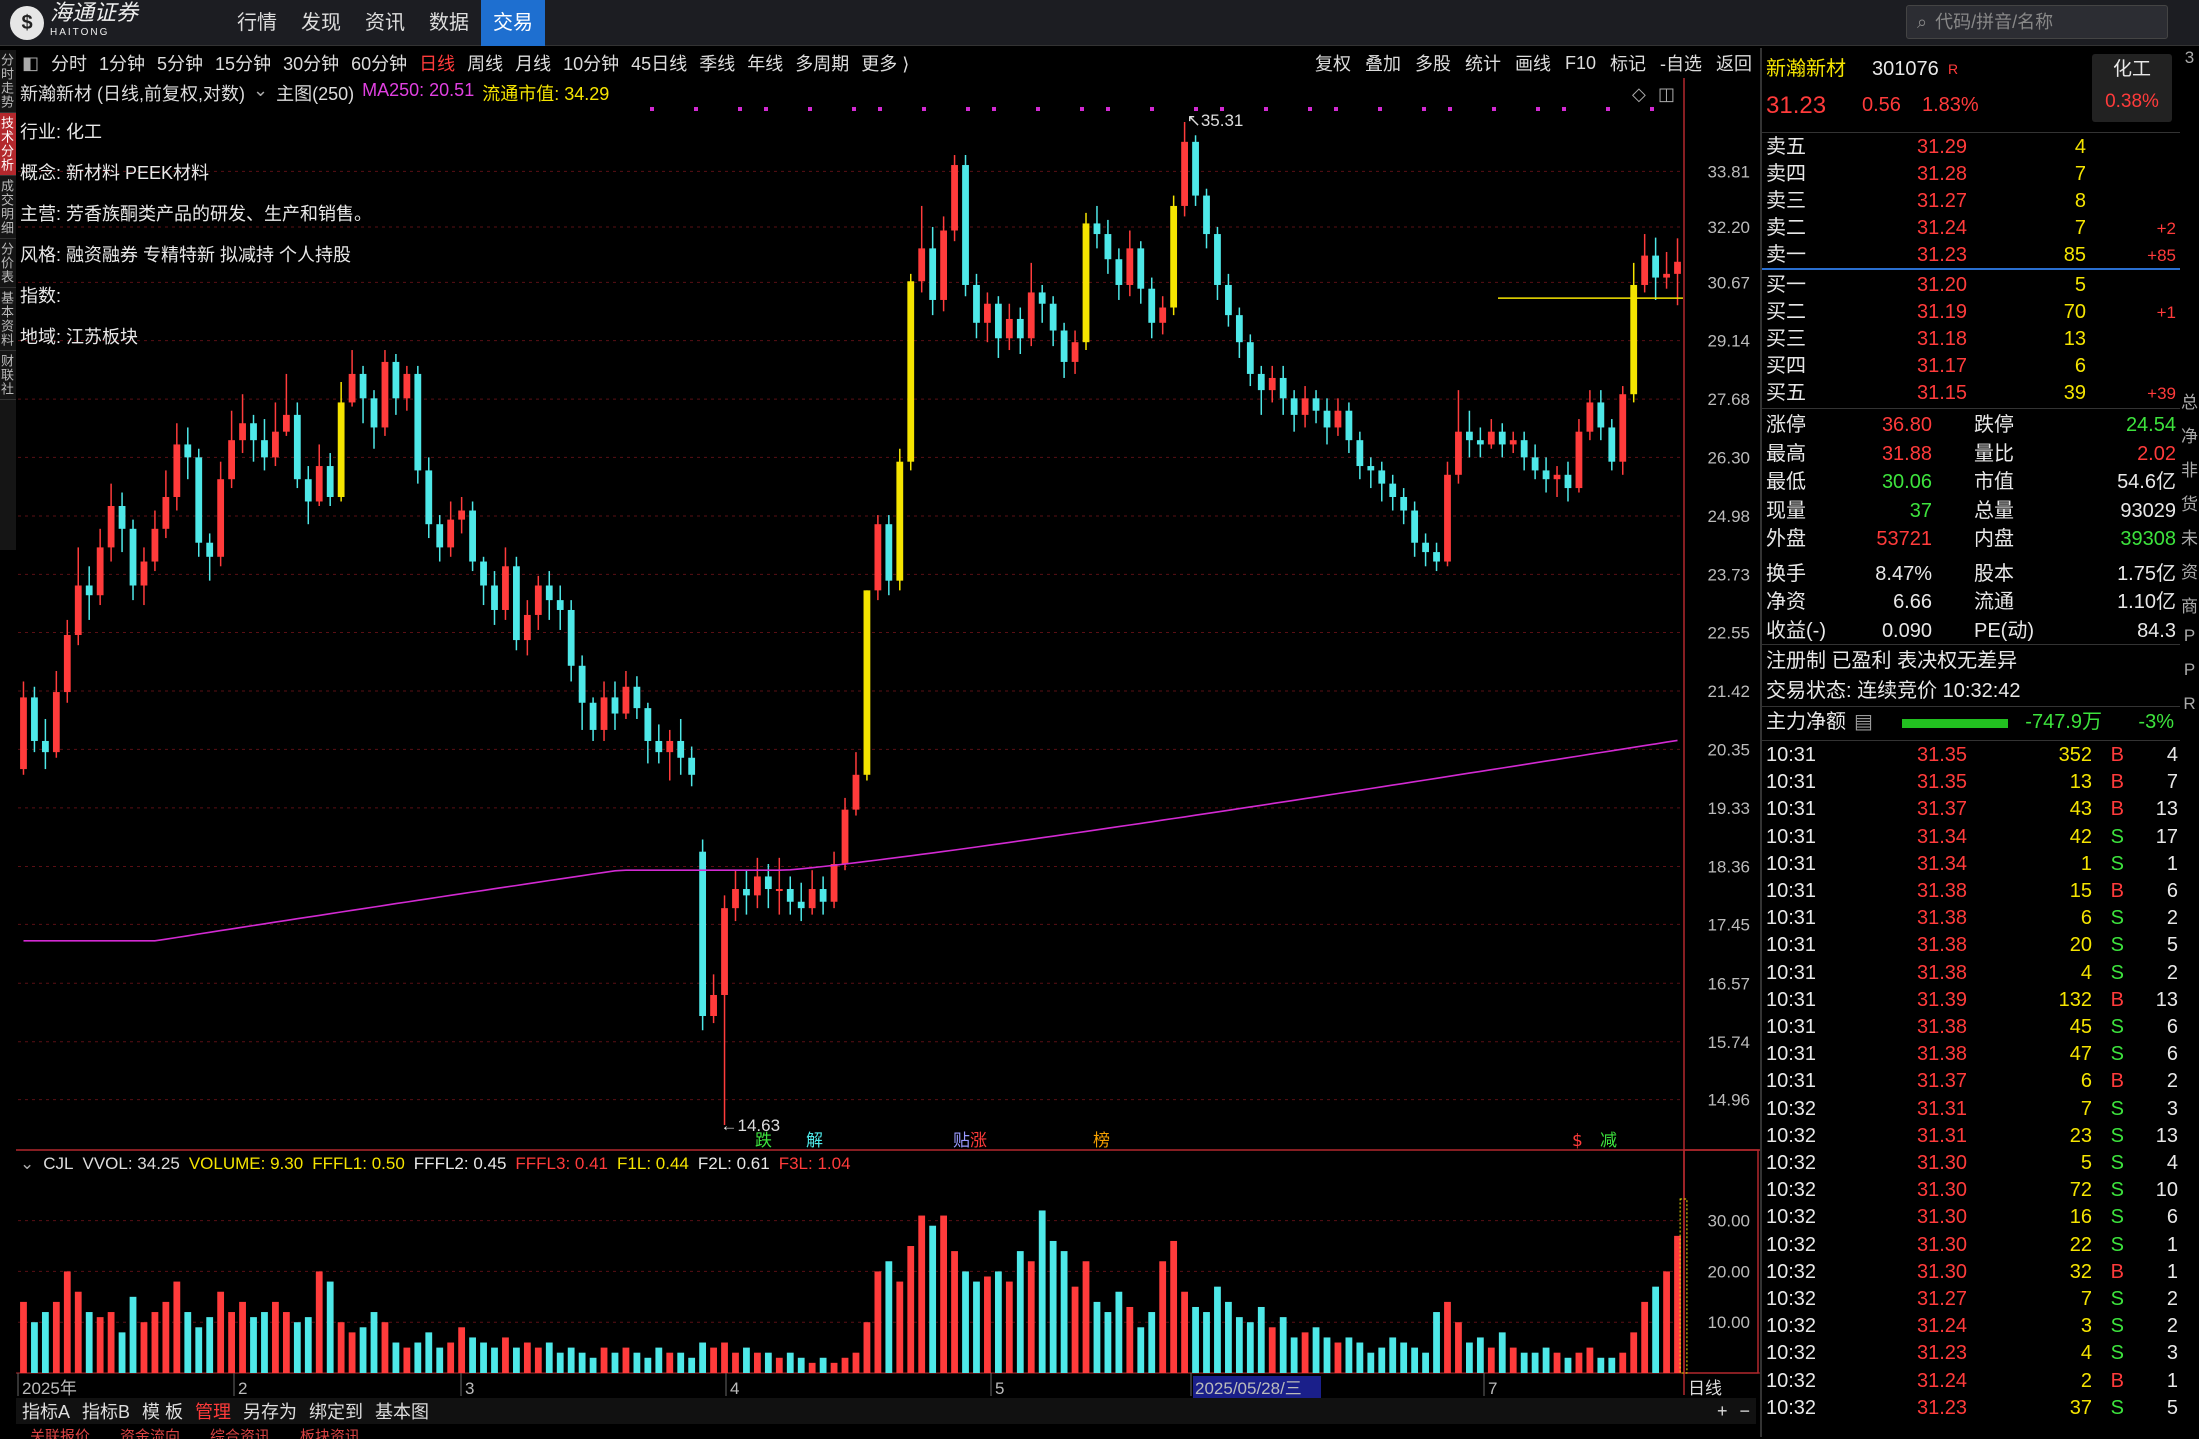 The width and height of the screenshot is (2199, 1439). I want to click on main-indicator: 主图(250), so click(315, 92).